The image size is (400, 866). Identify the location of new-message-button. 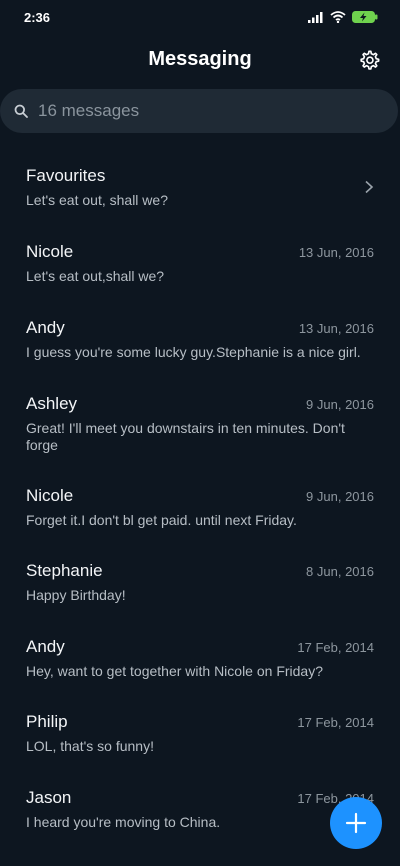
(356, 823).